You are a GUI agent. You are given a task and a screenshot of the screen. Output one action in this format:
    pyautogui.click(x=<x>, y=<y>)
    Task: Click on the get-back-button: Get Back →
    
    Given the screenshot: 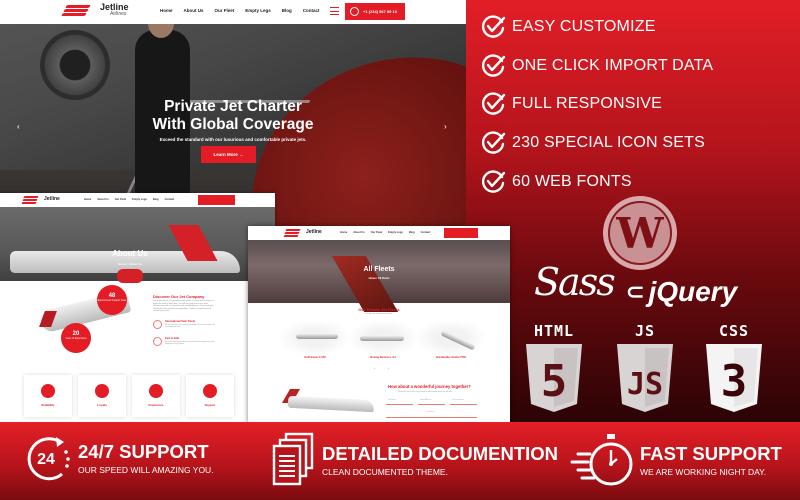 What is the action you would take?
    pyautogui.click(x=431, y=413)
    